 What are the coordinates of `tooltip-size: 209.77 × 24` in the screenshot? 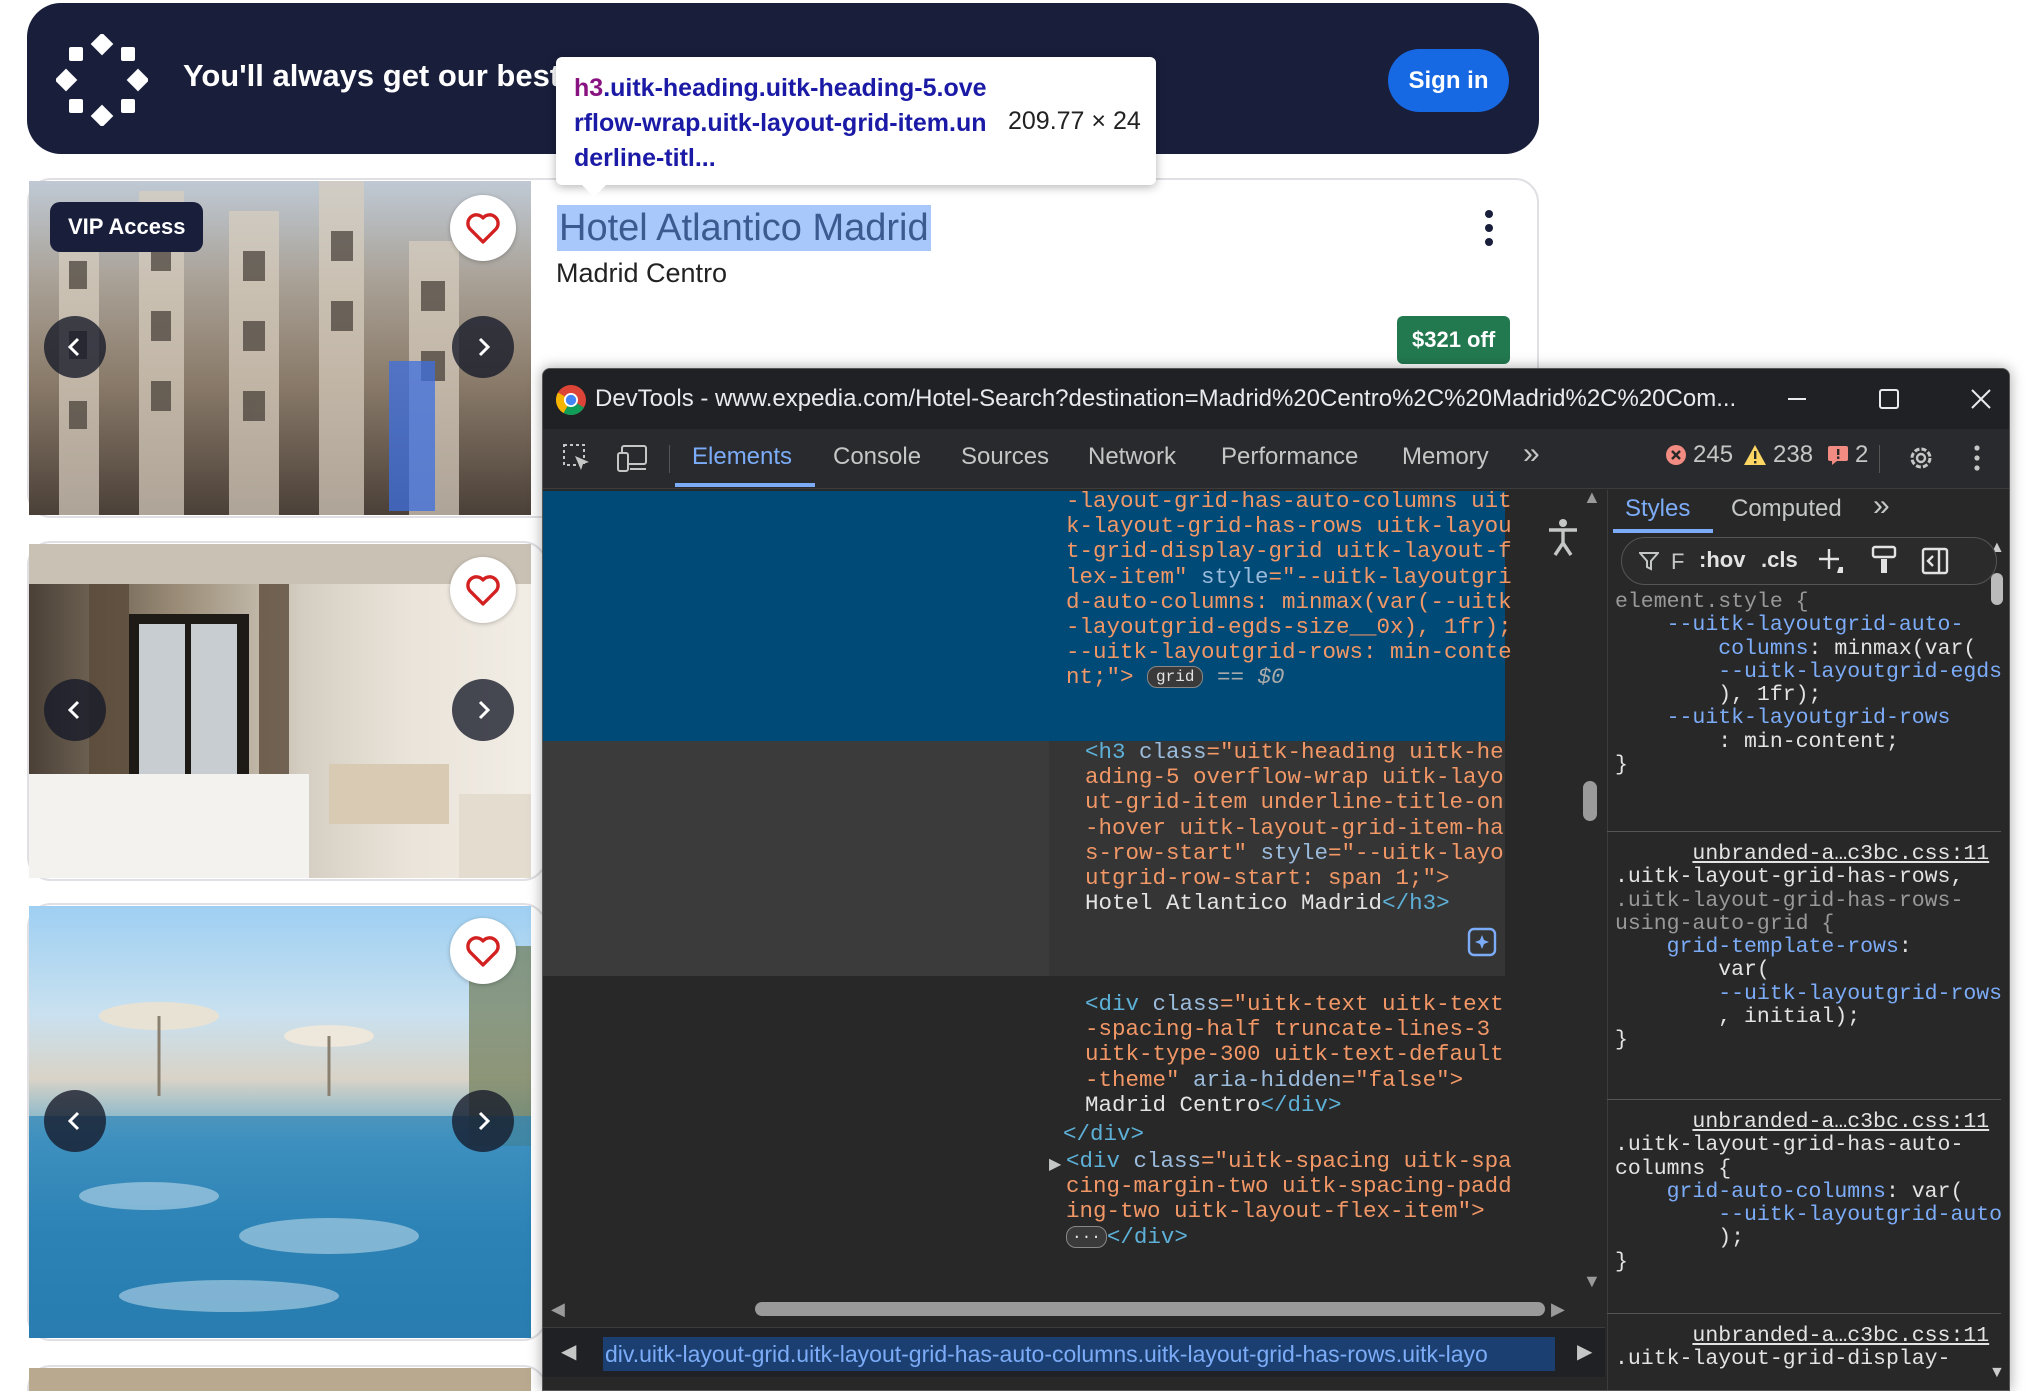 It's located at (1074, 121).